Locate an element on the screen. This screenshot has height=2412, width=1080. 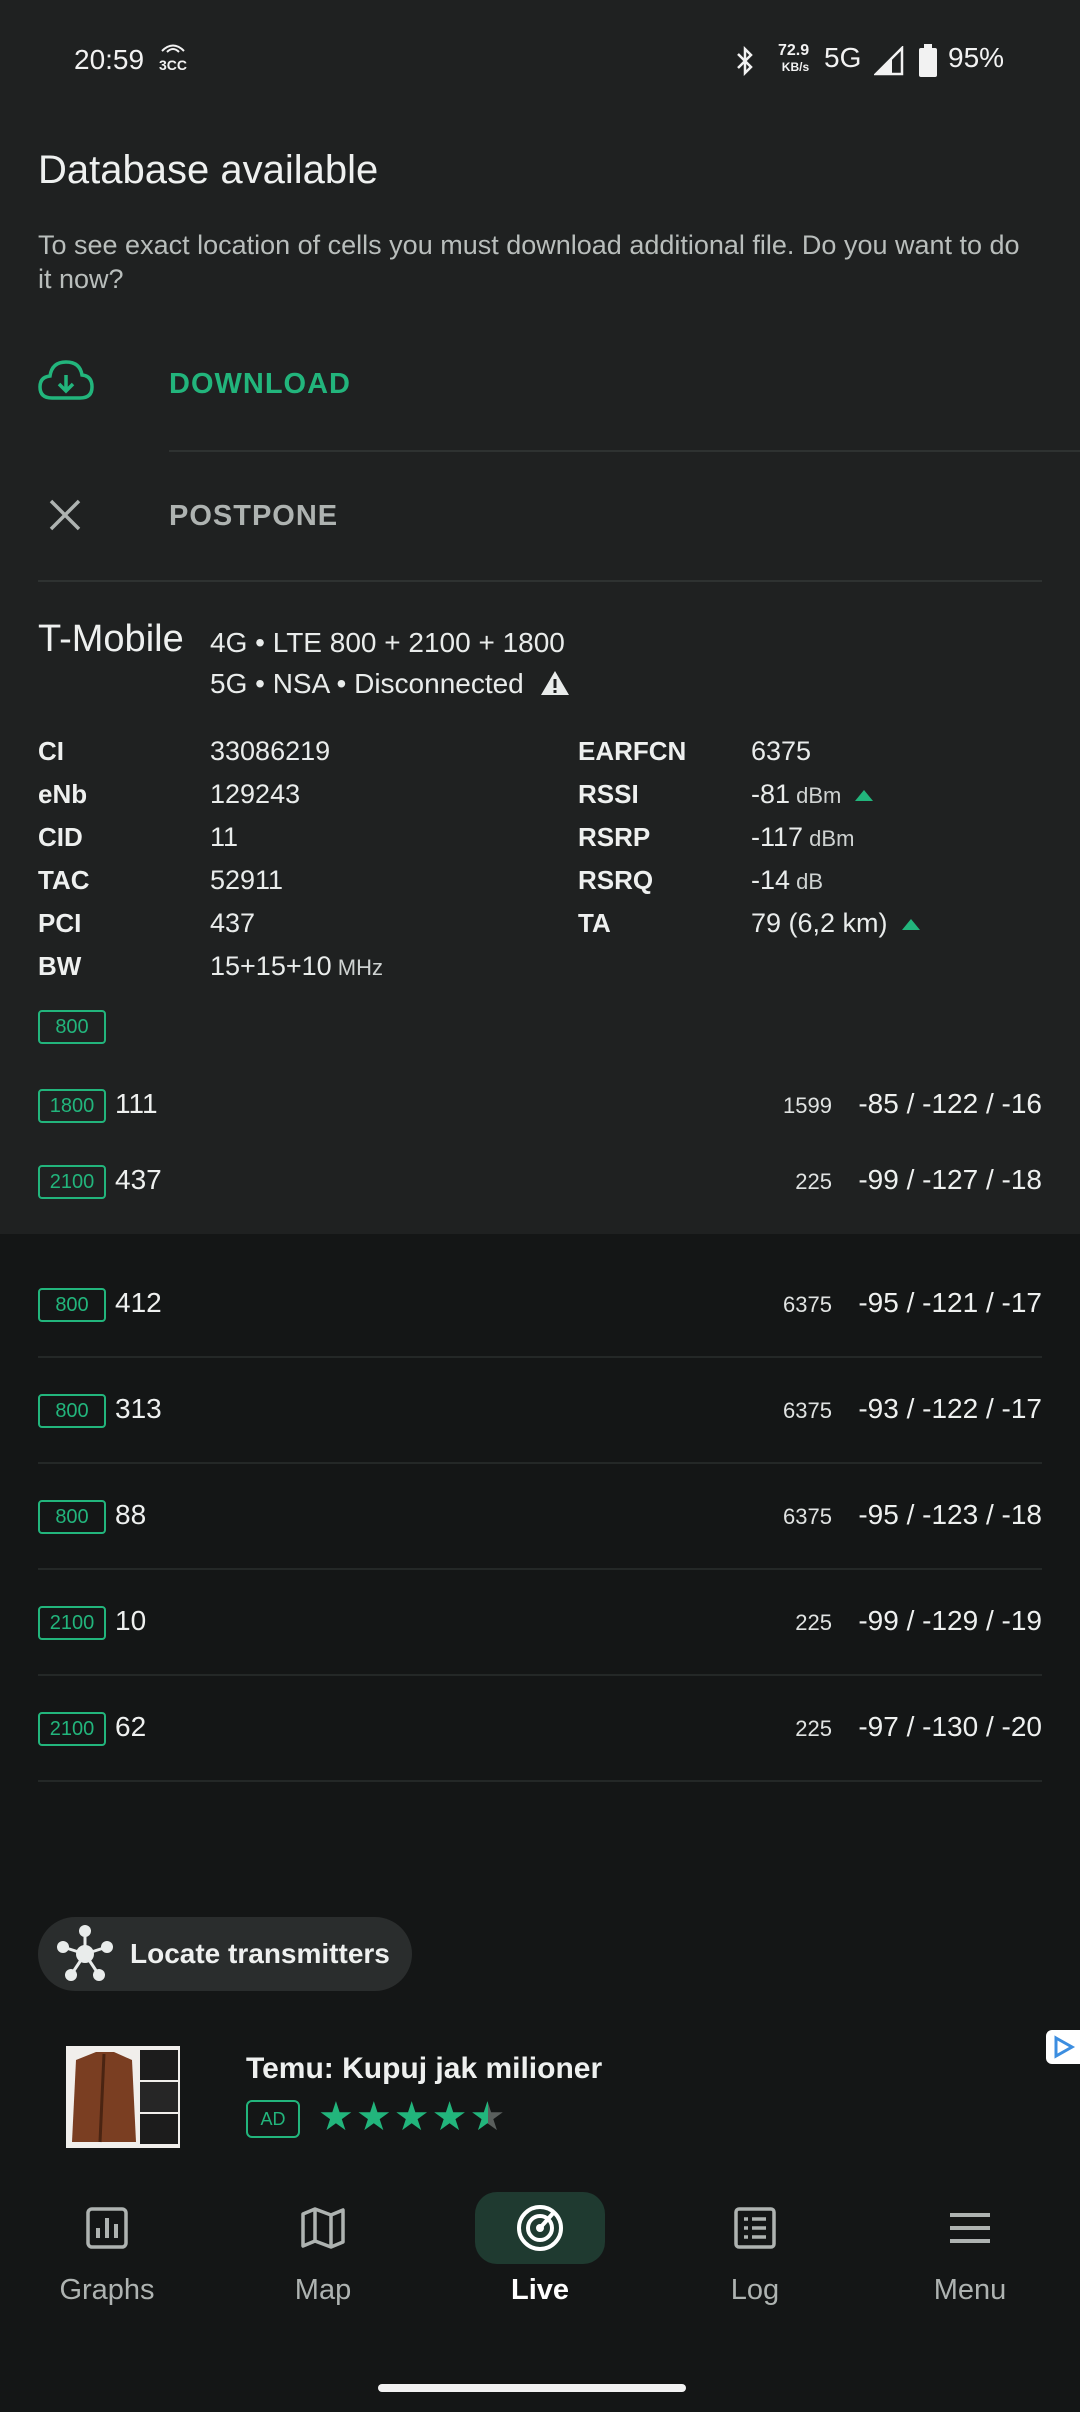
param-unit: MHz is located at coordinates (357, 967).